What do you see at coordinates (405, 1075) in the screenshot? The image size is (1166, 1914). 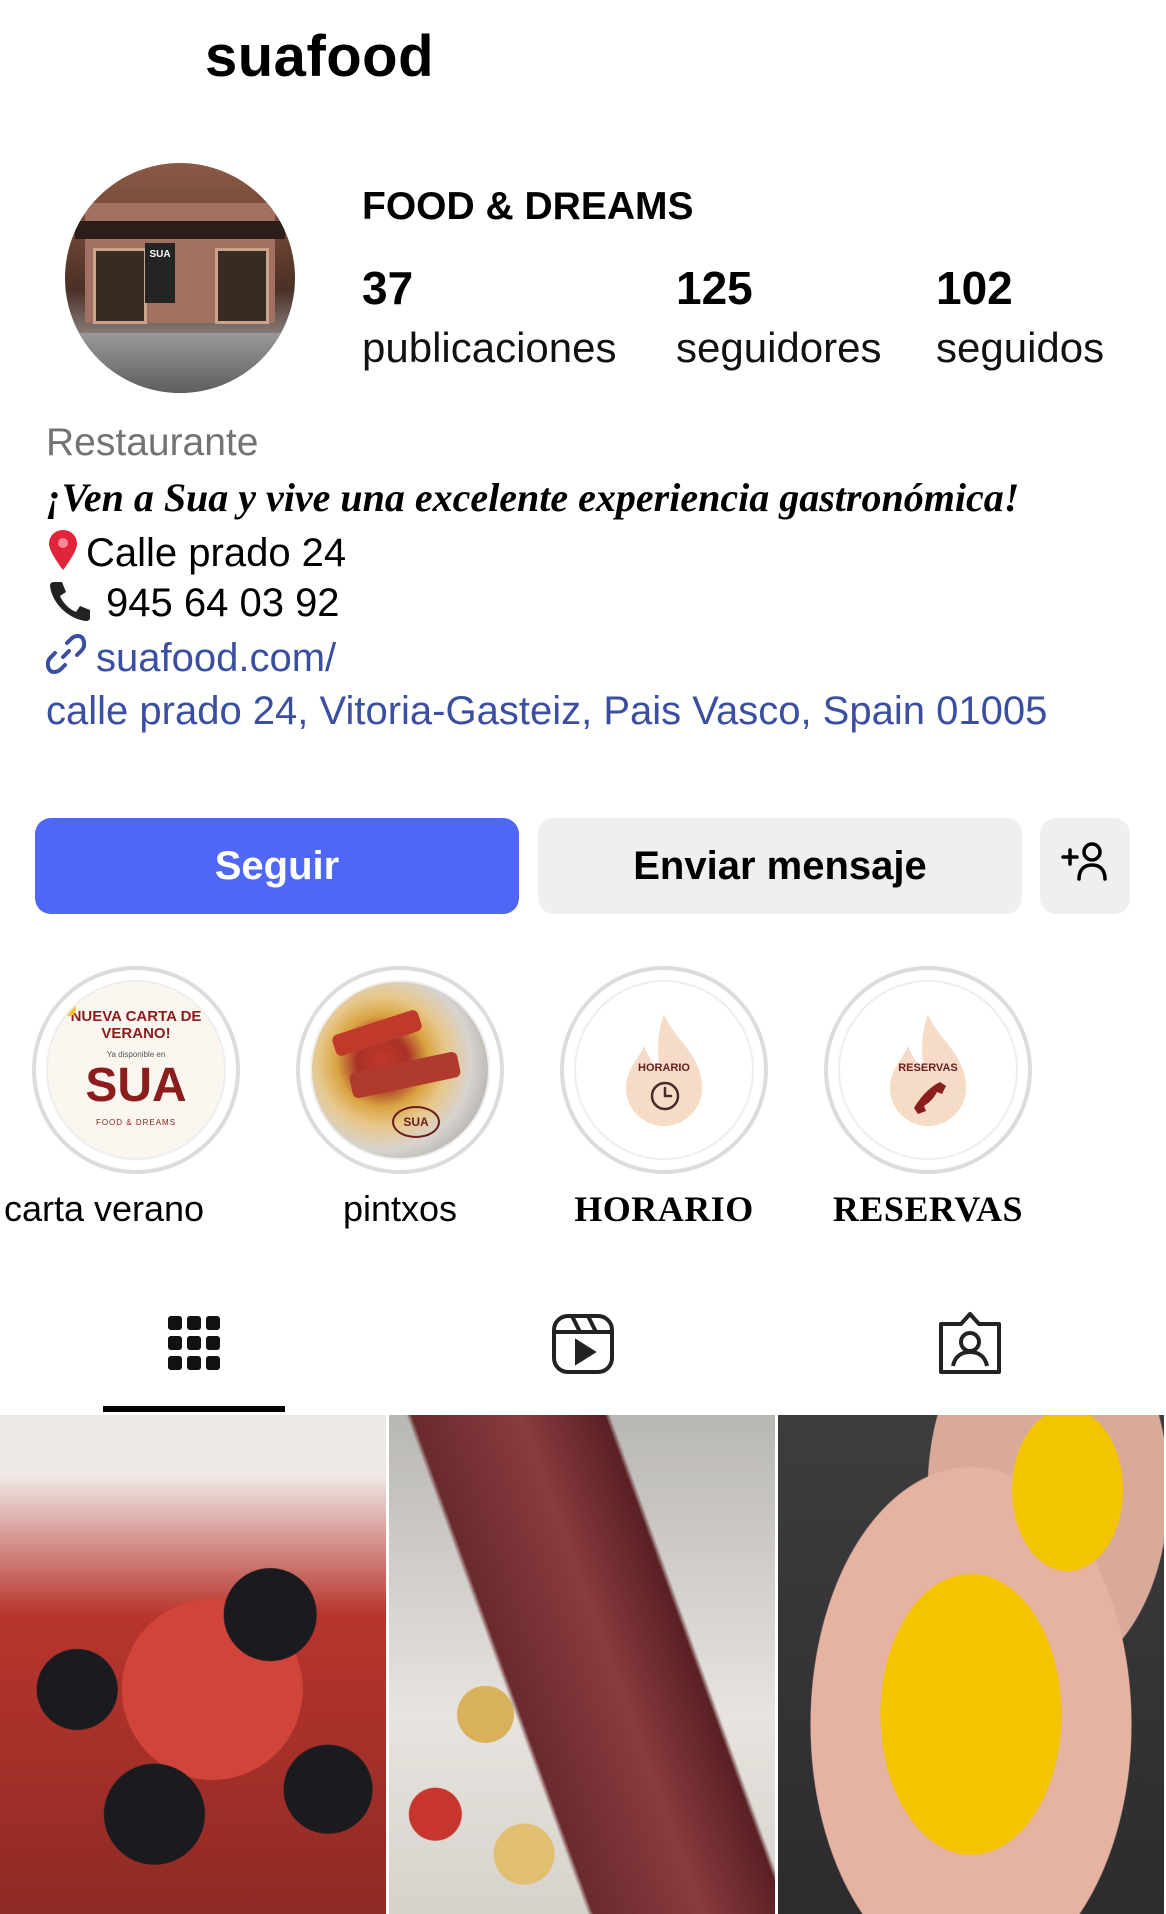 I see `pintxo-ham` at bounding box center [405, 1075].